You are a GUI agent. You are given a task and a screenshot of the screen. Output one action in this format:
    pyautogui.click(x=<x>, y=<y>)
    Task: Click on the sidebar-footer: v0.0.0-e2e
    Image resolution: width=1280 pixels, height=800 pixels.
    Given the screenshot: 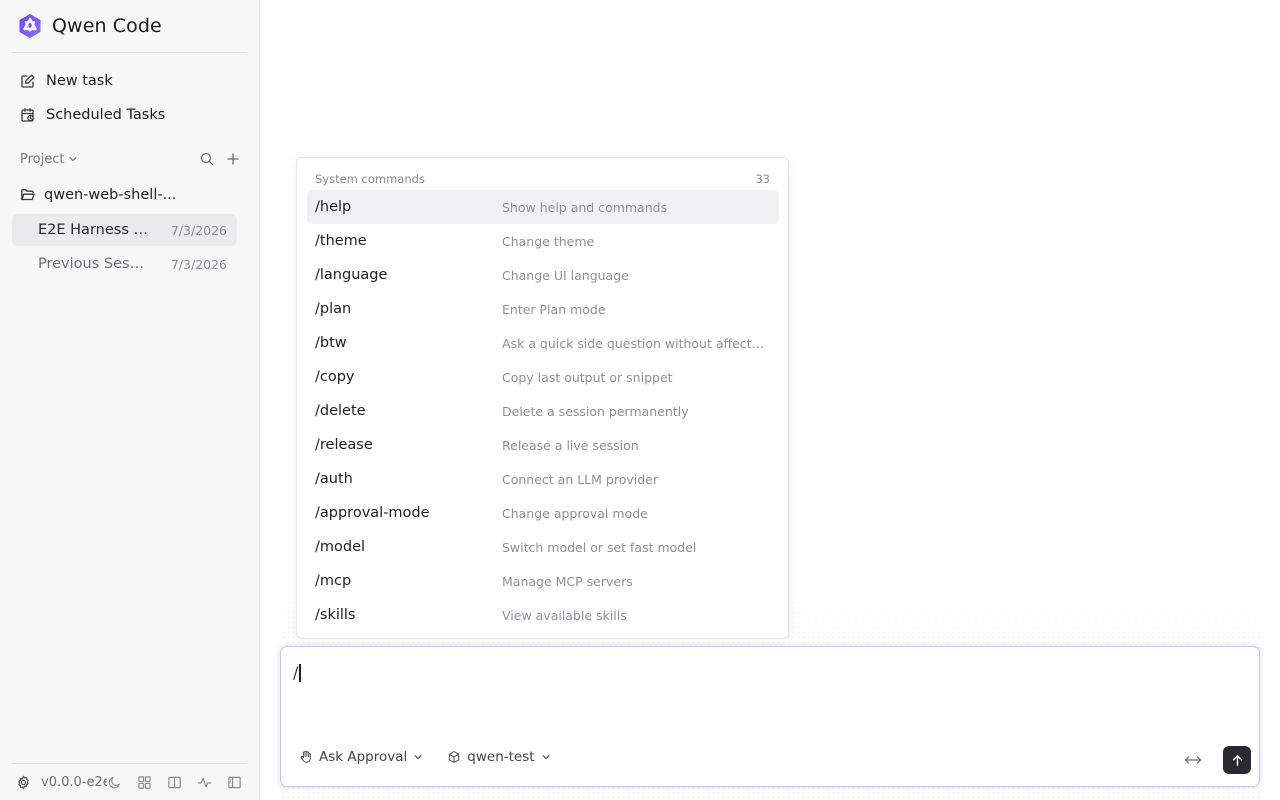 What is the action you would take?
    pyautogui.click(x=131, y=782)
    